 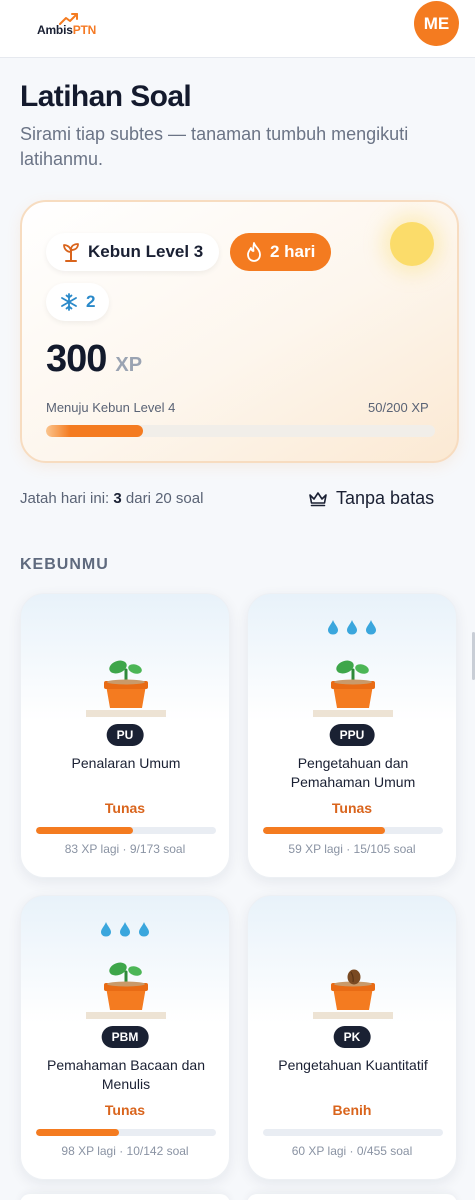 What do you see at coordinates (353, 988) in the screenshot?
I see `seed-pot-icon` at bounding box center [353, 988].